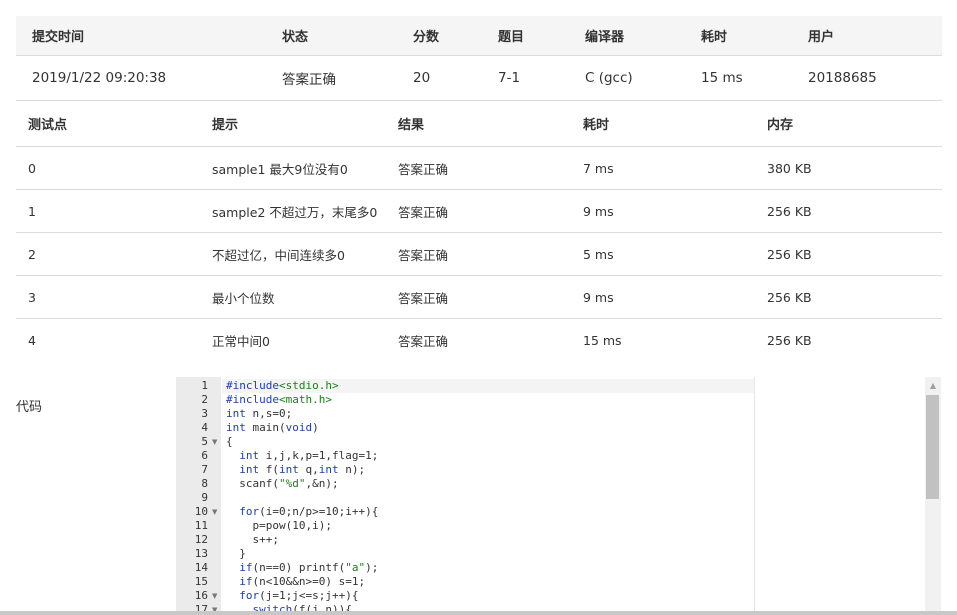 This screenshot has width=957, height=615. Describe the element at coordinates (278, 255) in the screenshot. I see `case-hint: 不超过亿，中间连续多0` at that location.